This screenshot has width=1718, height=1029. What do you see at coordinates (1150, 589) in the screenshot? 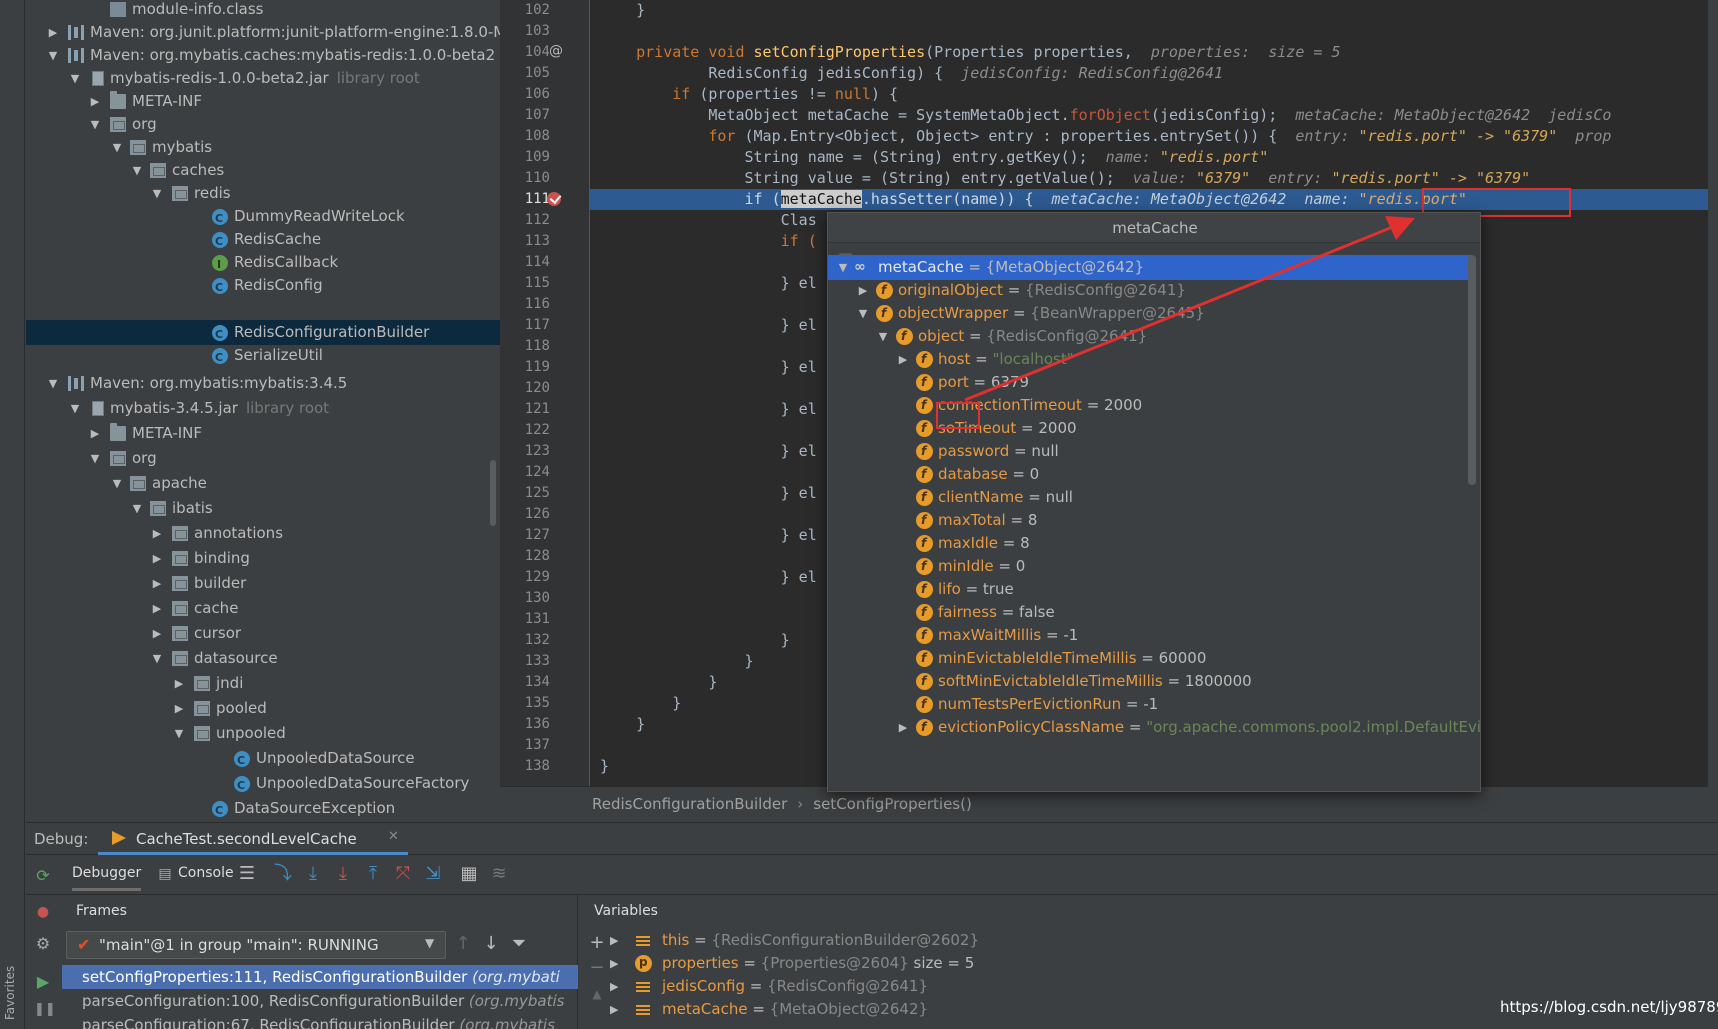
I see `popup-variable-row: lifo = true` at bounding box center [1150, 589].